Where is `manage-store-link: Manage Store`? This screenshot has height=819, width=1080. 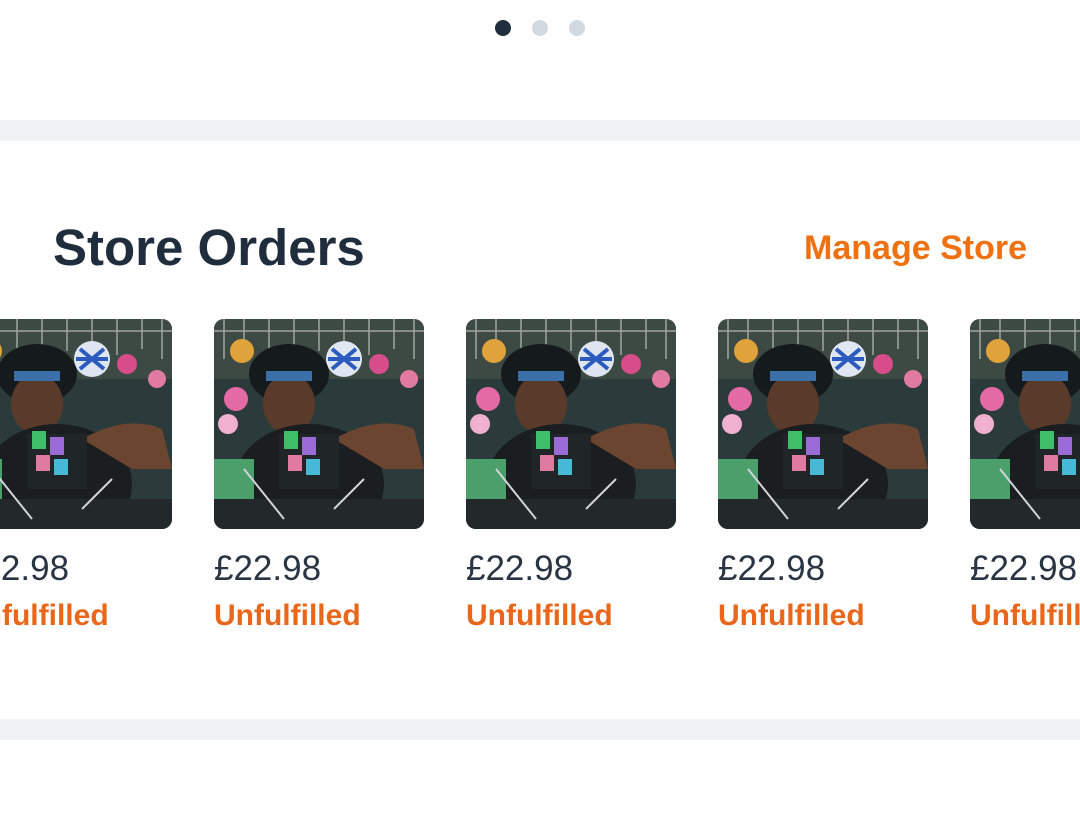
manage-store-link: Manage Store is located at coordinates (915, 248).